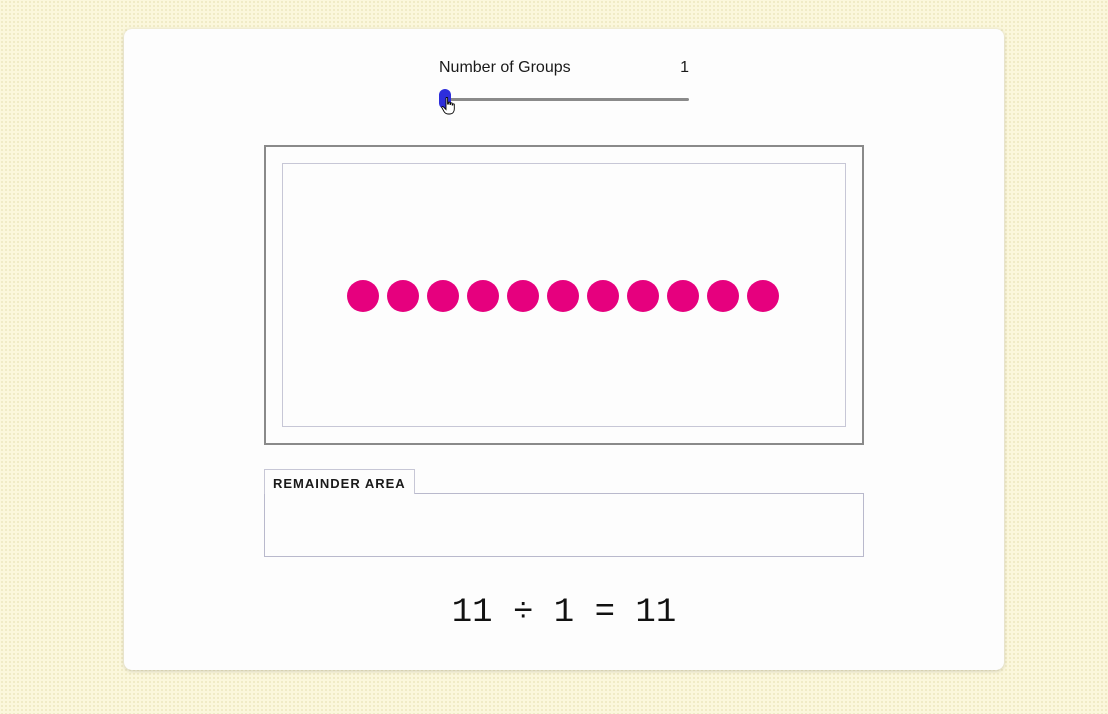 The width and height of the screenshot is (1108, 714). I want to click on groups-slider-control: Number of Groups 1, so click(564, 87).